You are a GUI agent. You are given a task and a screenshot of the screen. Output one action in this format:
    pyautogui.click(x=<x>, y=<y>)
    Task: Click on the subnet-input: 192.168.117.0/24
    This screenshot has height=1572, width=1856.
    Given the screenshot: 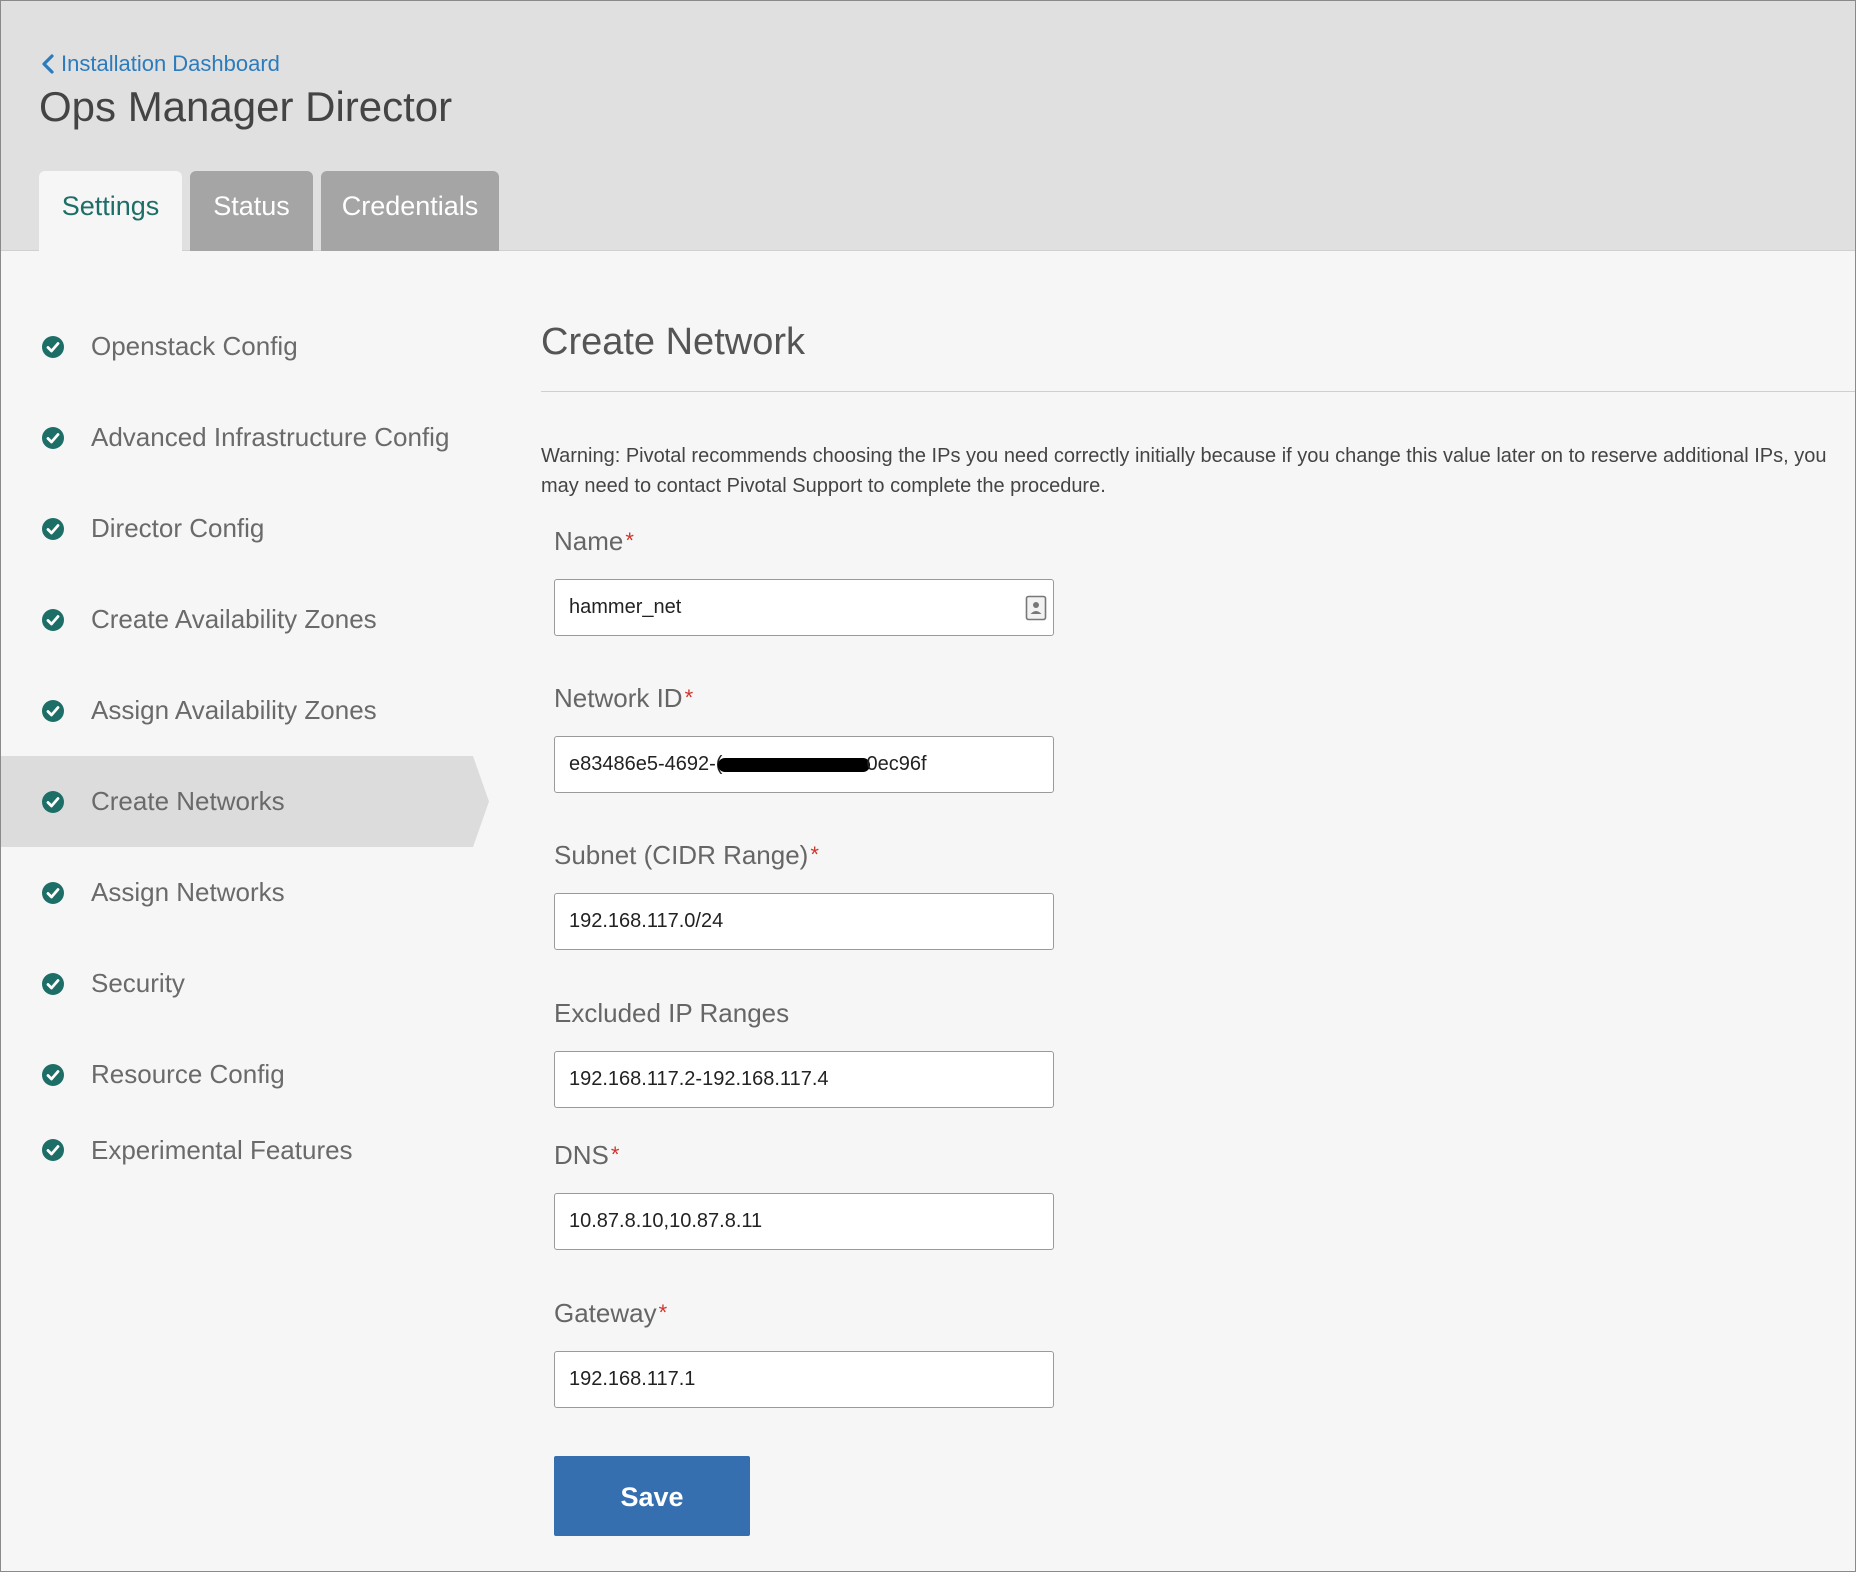 What is the action you would take?
    pyautogui.click(x=804, y=921)
    